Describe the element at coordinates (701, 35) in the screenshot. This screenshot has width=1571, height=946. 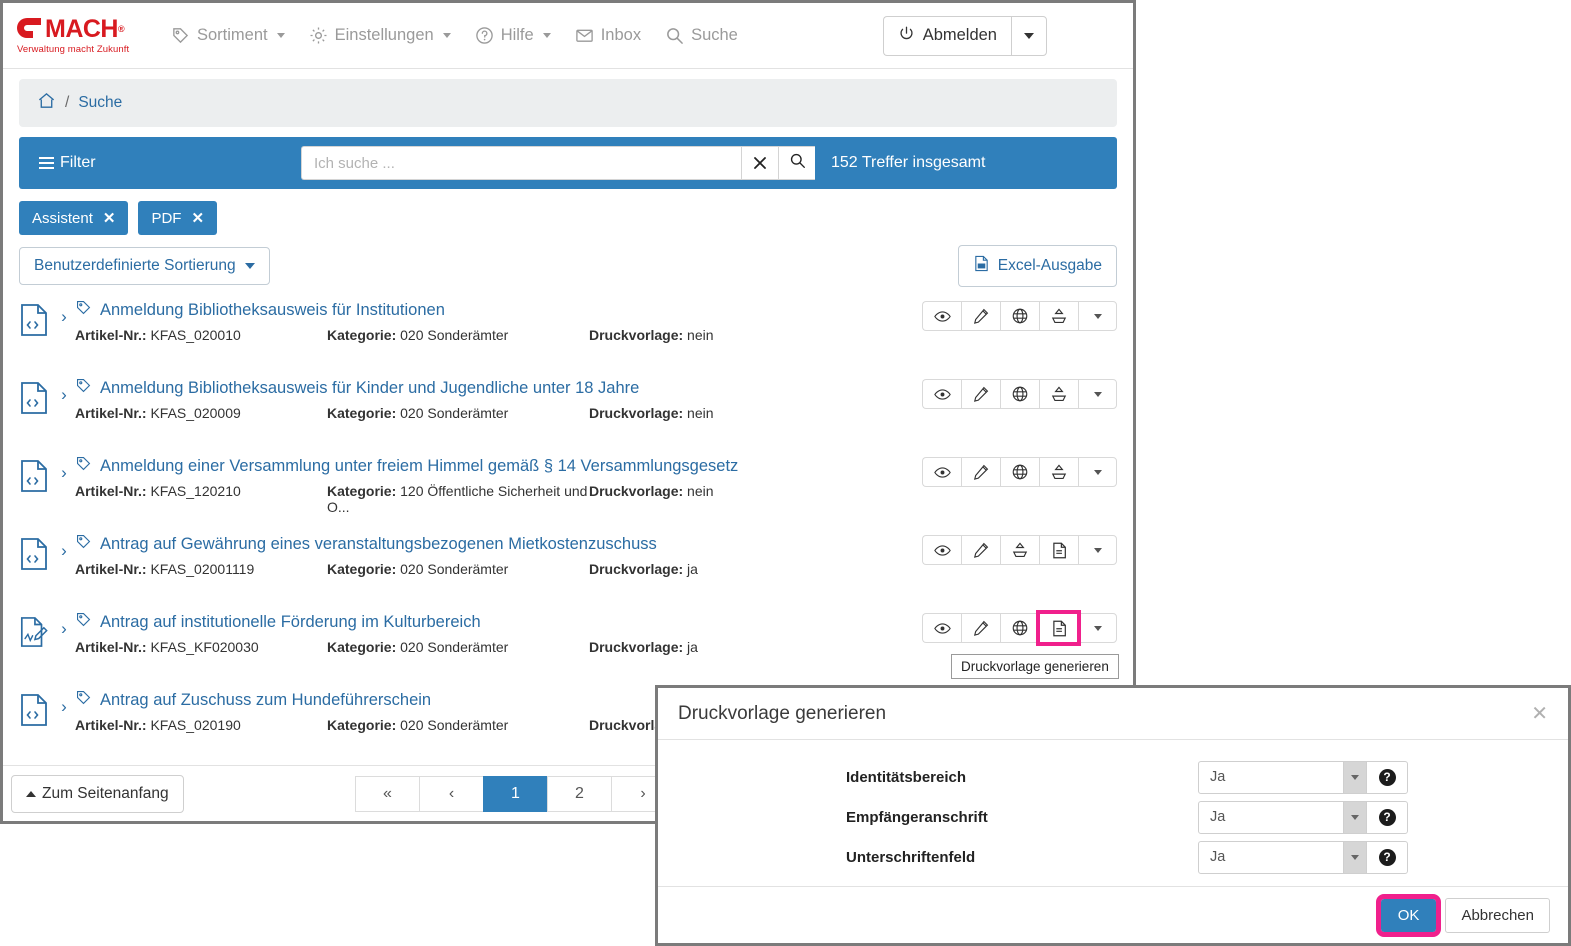
I see `nav-item-suche: Suche` at that location.